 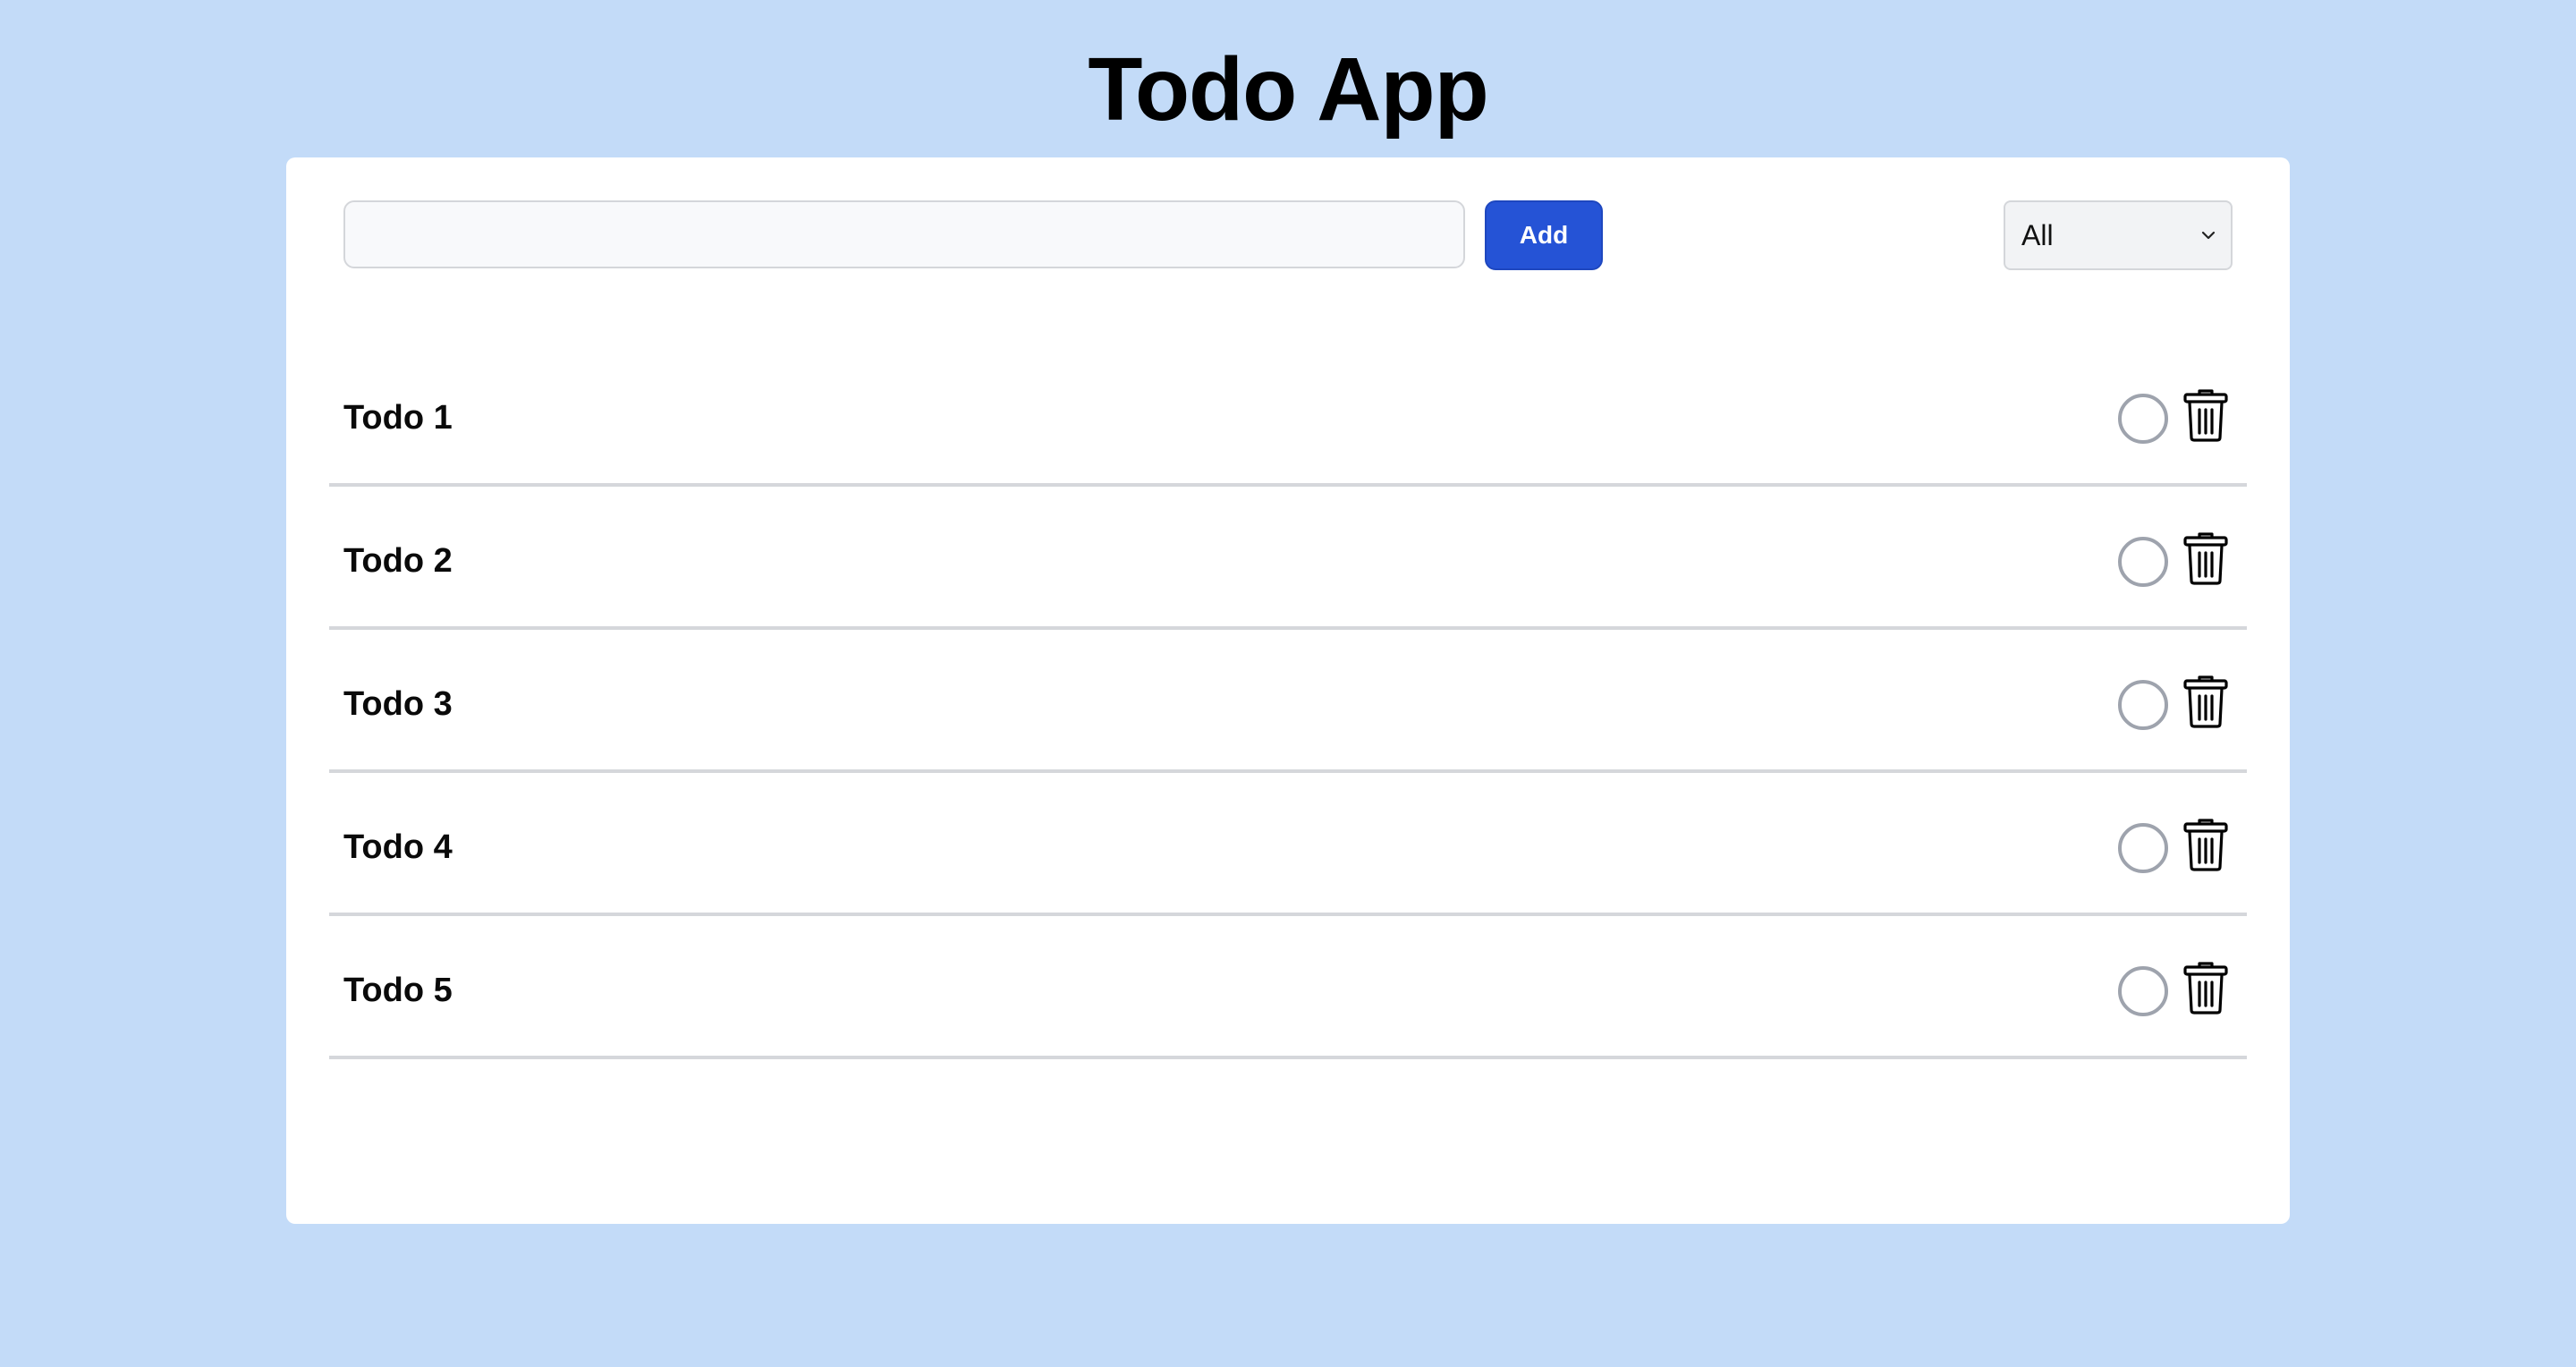 I want to click on new-todo-input, so click(x=904, y=234).